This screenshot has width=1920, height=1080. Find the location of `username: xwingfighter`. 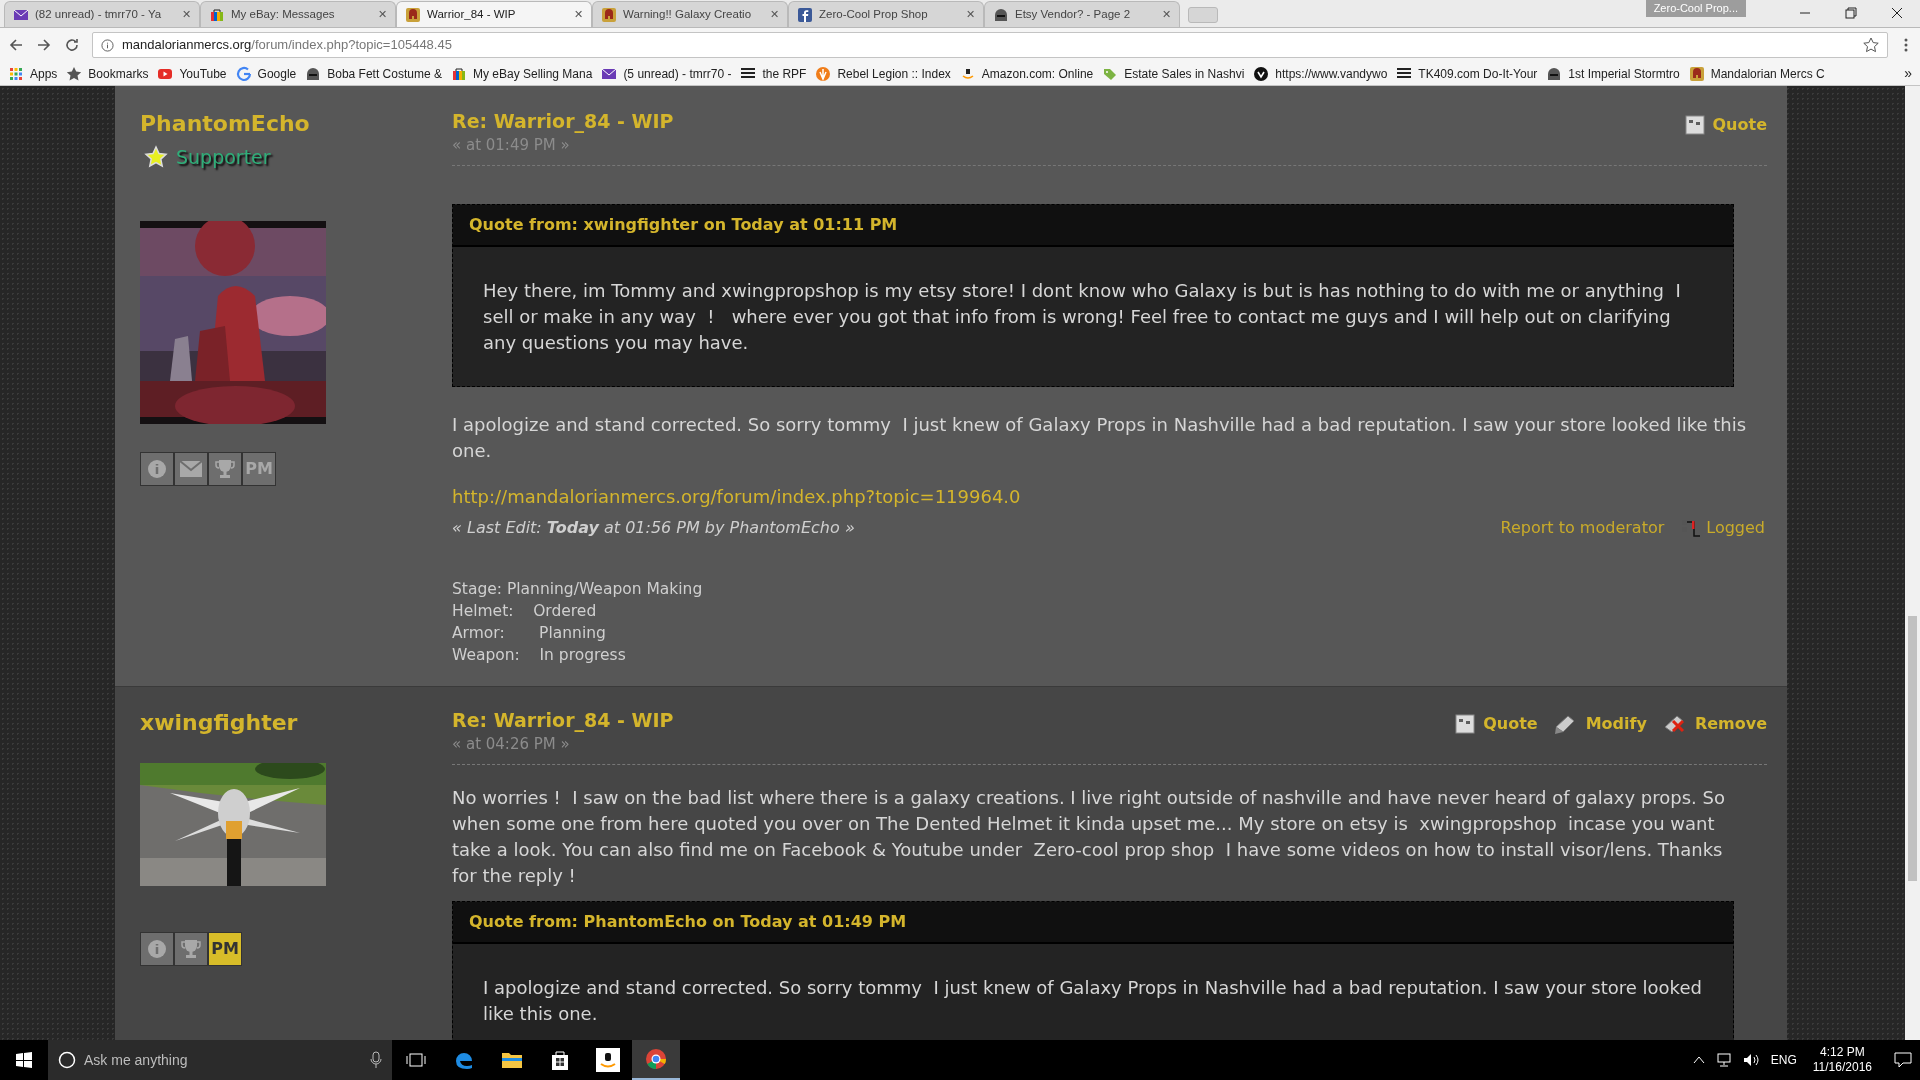

username: xwingfighter is located at coordinates (296, 723).